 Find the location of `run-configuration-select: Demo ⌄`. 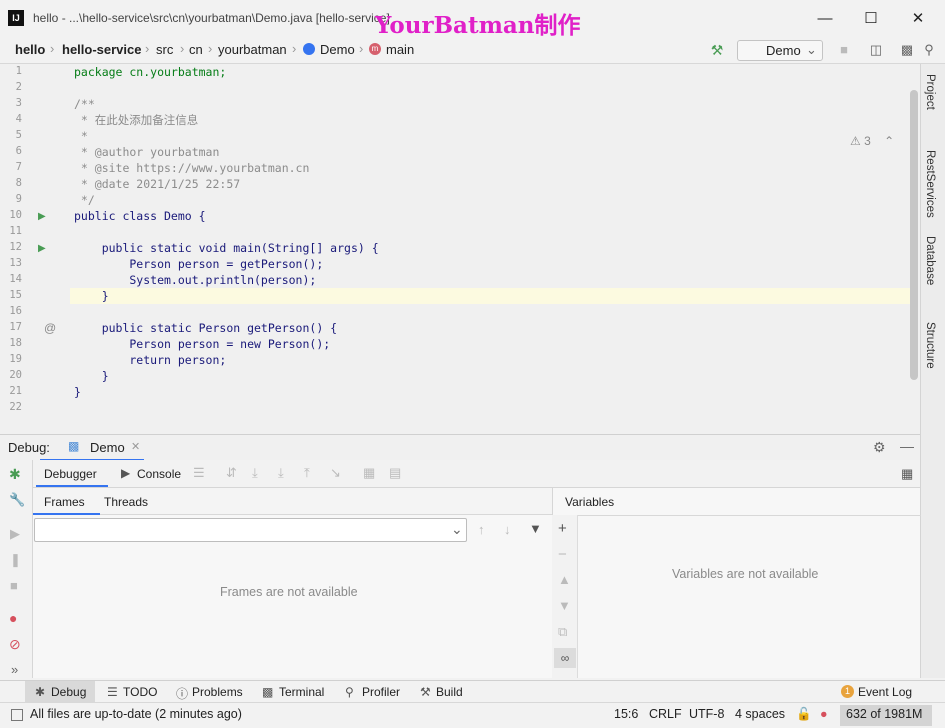

run-configuration-select: Demo ⌄ is located at coordinates (780, 50).